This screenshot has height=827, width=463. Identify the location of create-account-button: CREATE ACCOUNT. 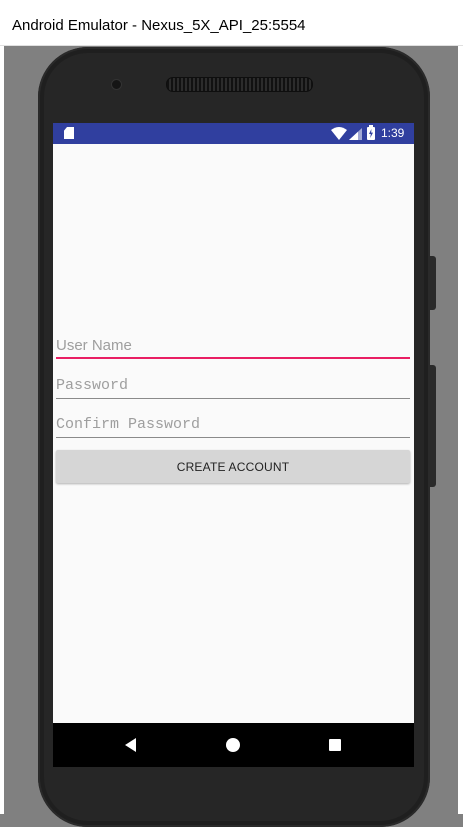
(233, 466).